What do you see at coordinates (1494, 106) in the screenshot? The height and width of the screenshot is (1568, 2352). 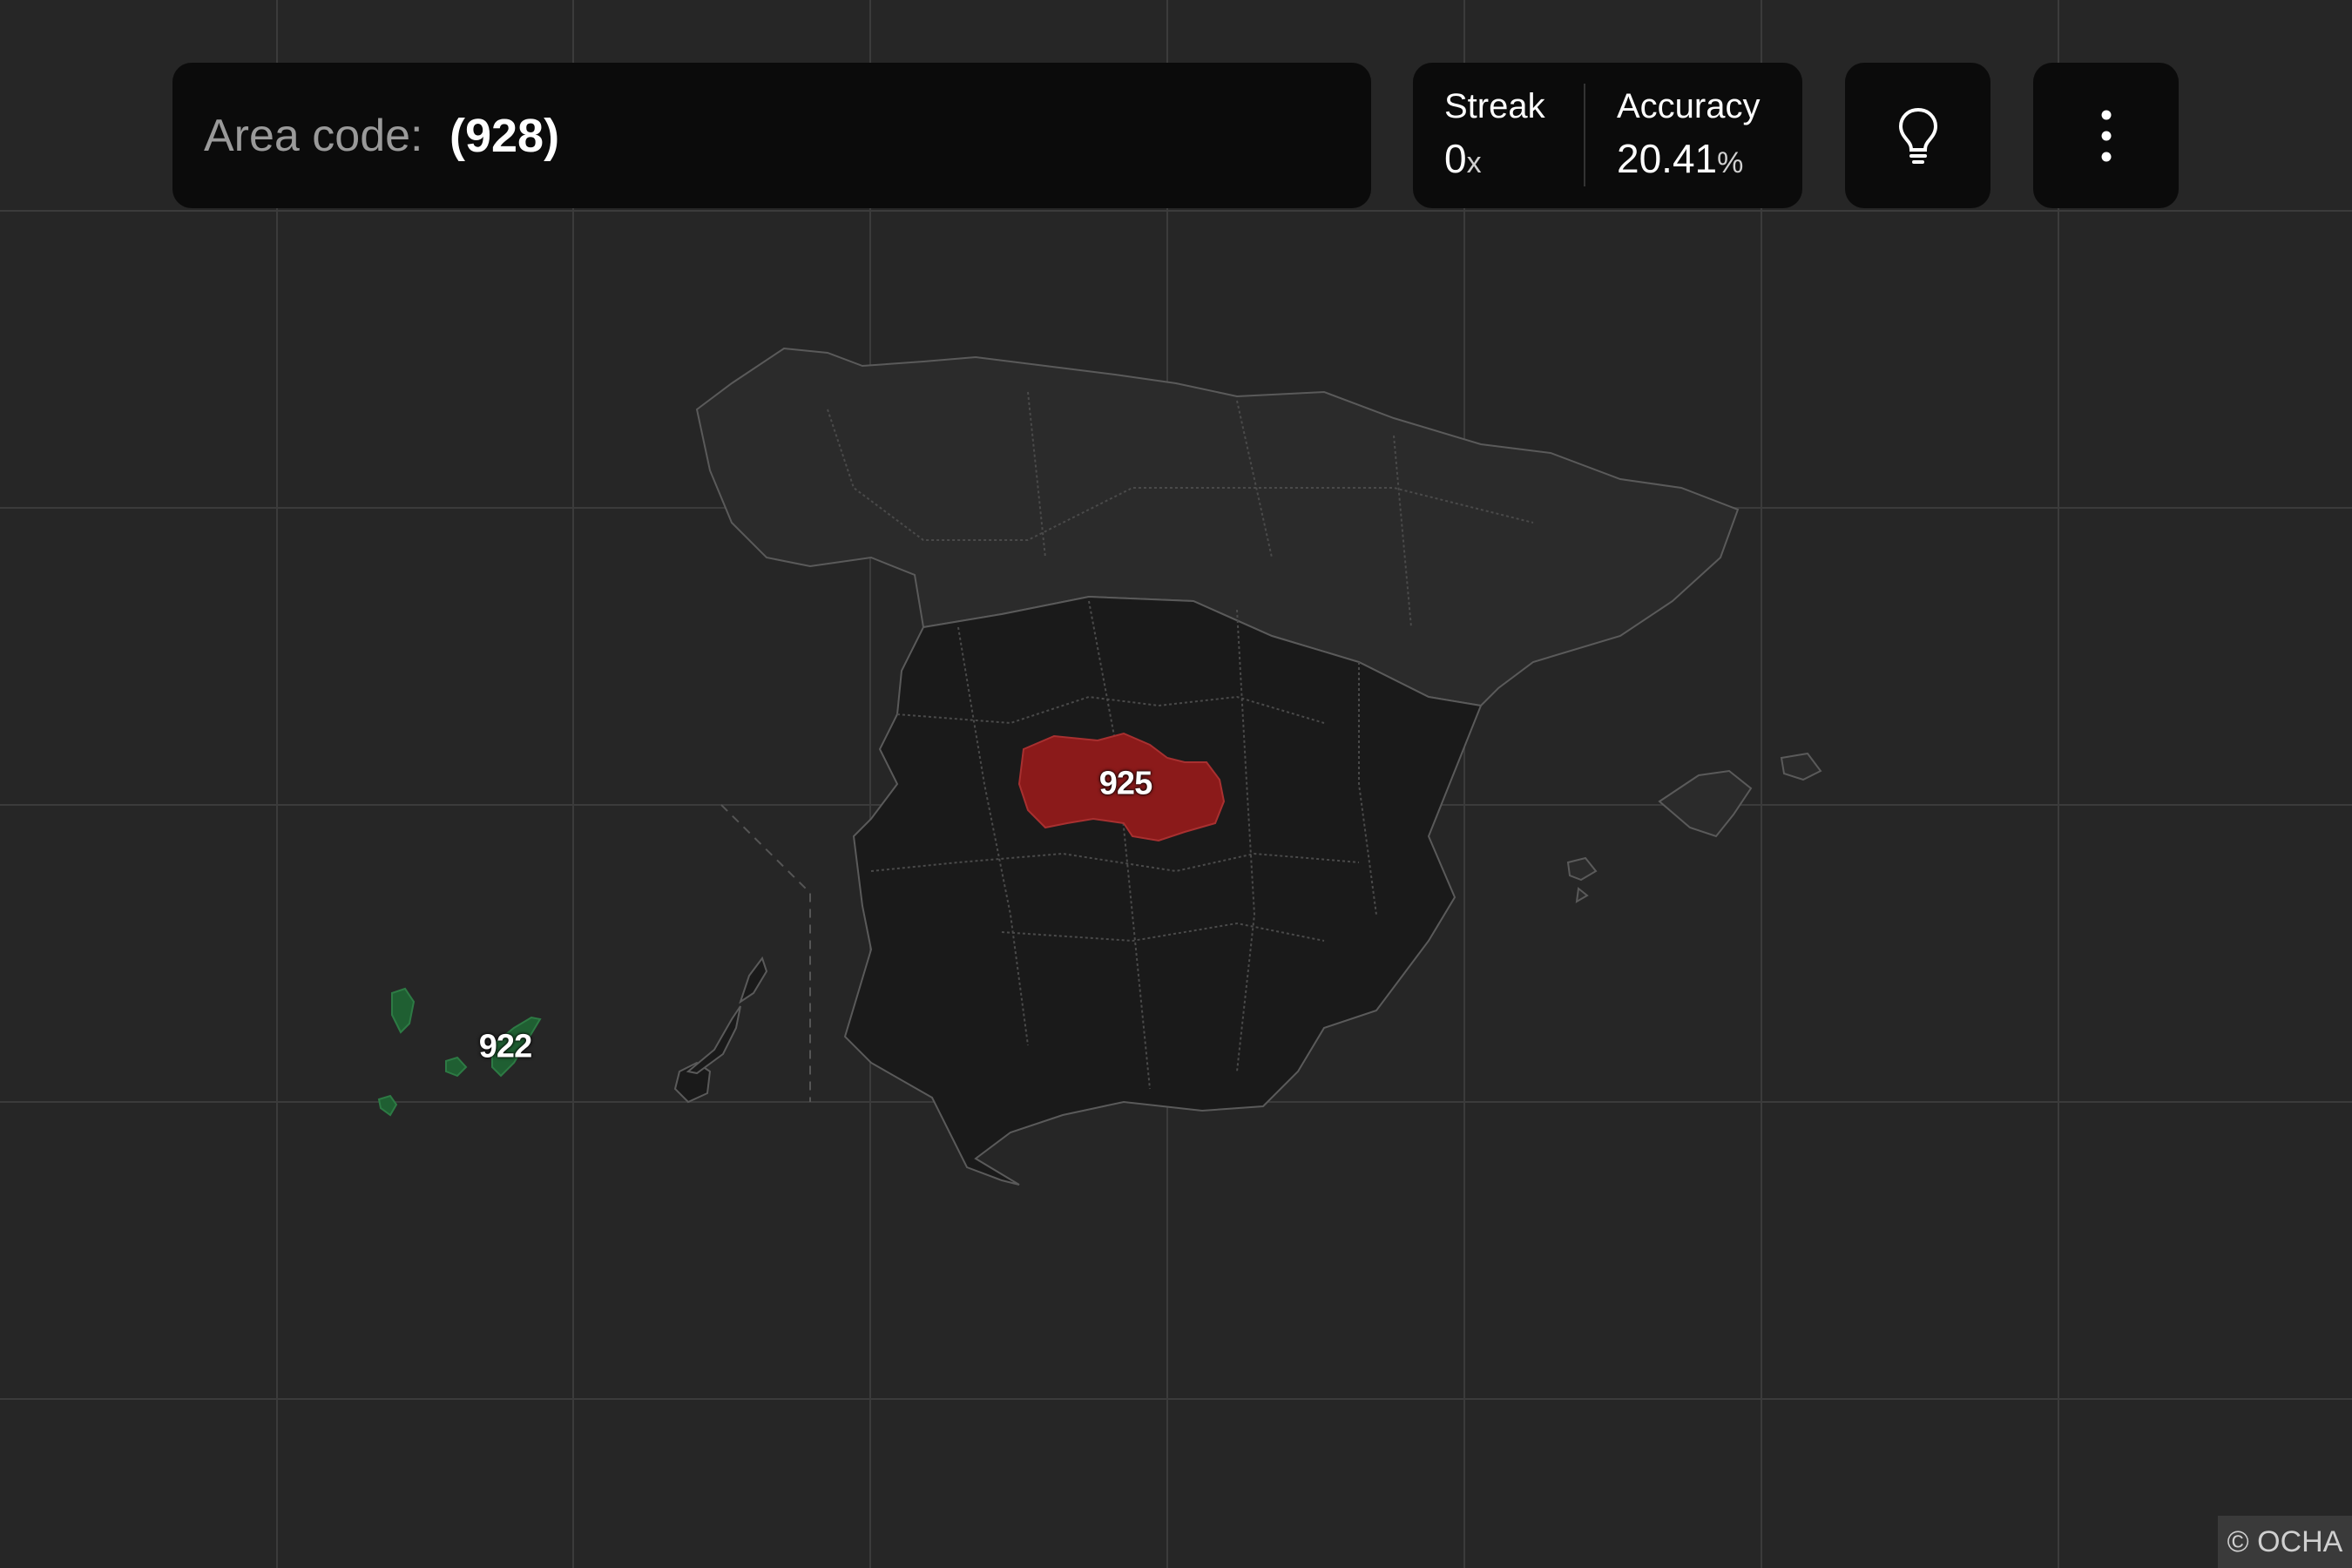 I see `streak-label: Streak` at bounding box center [1494, 106].